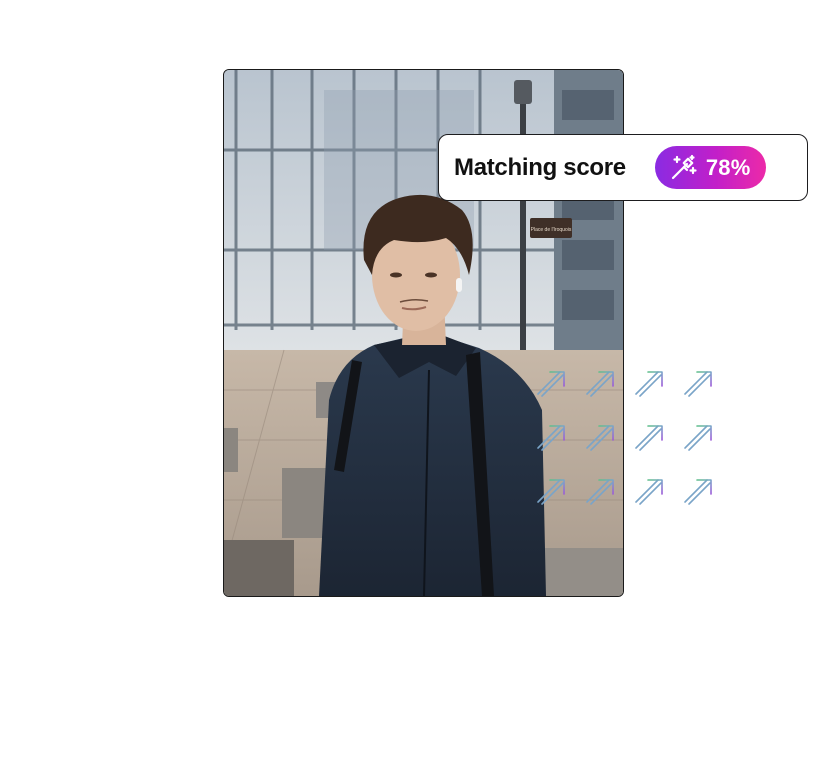 Image resolution: width=825 pixels, height=778 pixels. I want to click on matching-score-label: Matching score, so click(540, 167).